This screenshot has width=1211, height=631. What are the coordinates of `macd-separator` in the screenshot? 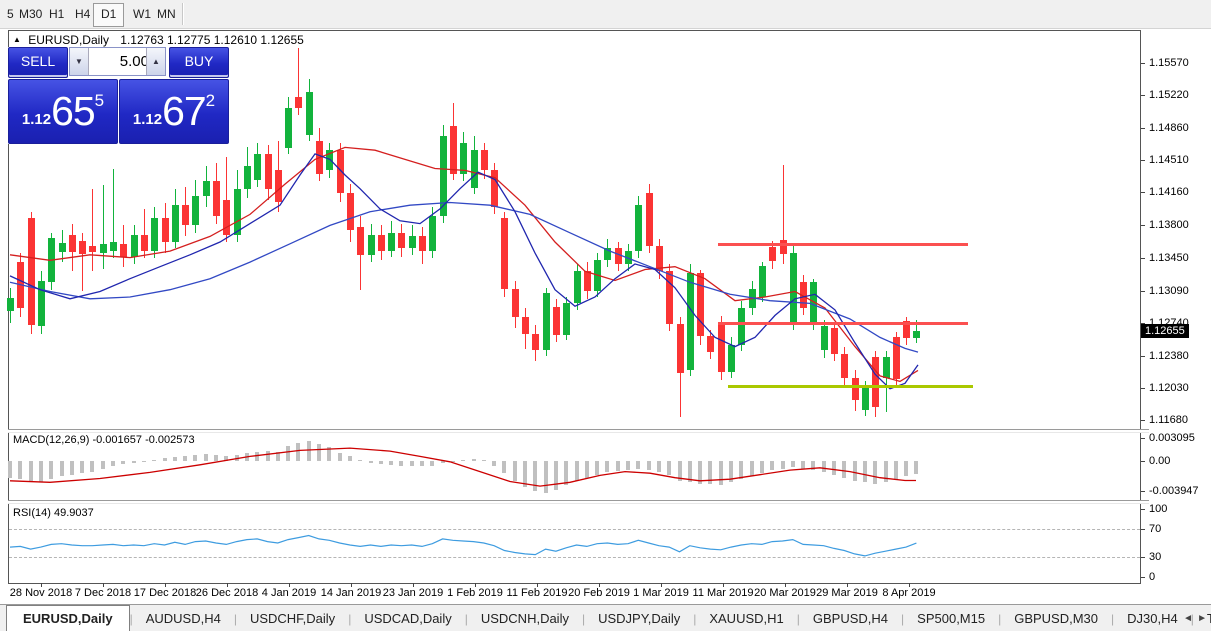 It's located at (578, 431).